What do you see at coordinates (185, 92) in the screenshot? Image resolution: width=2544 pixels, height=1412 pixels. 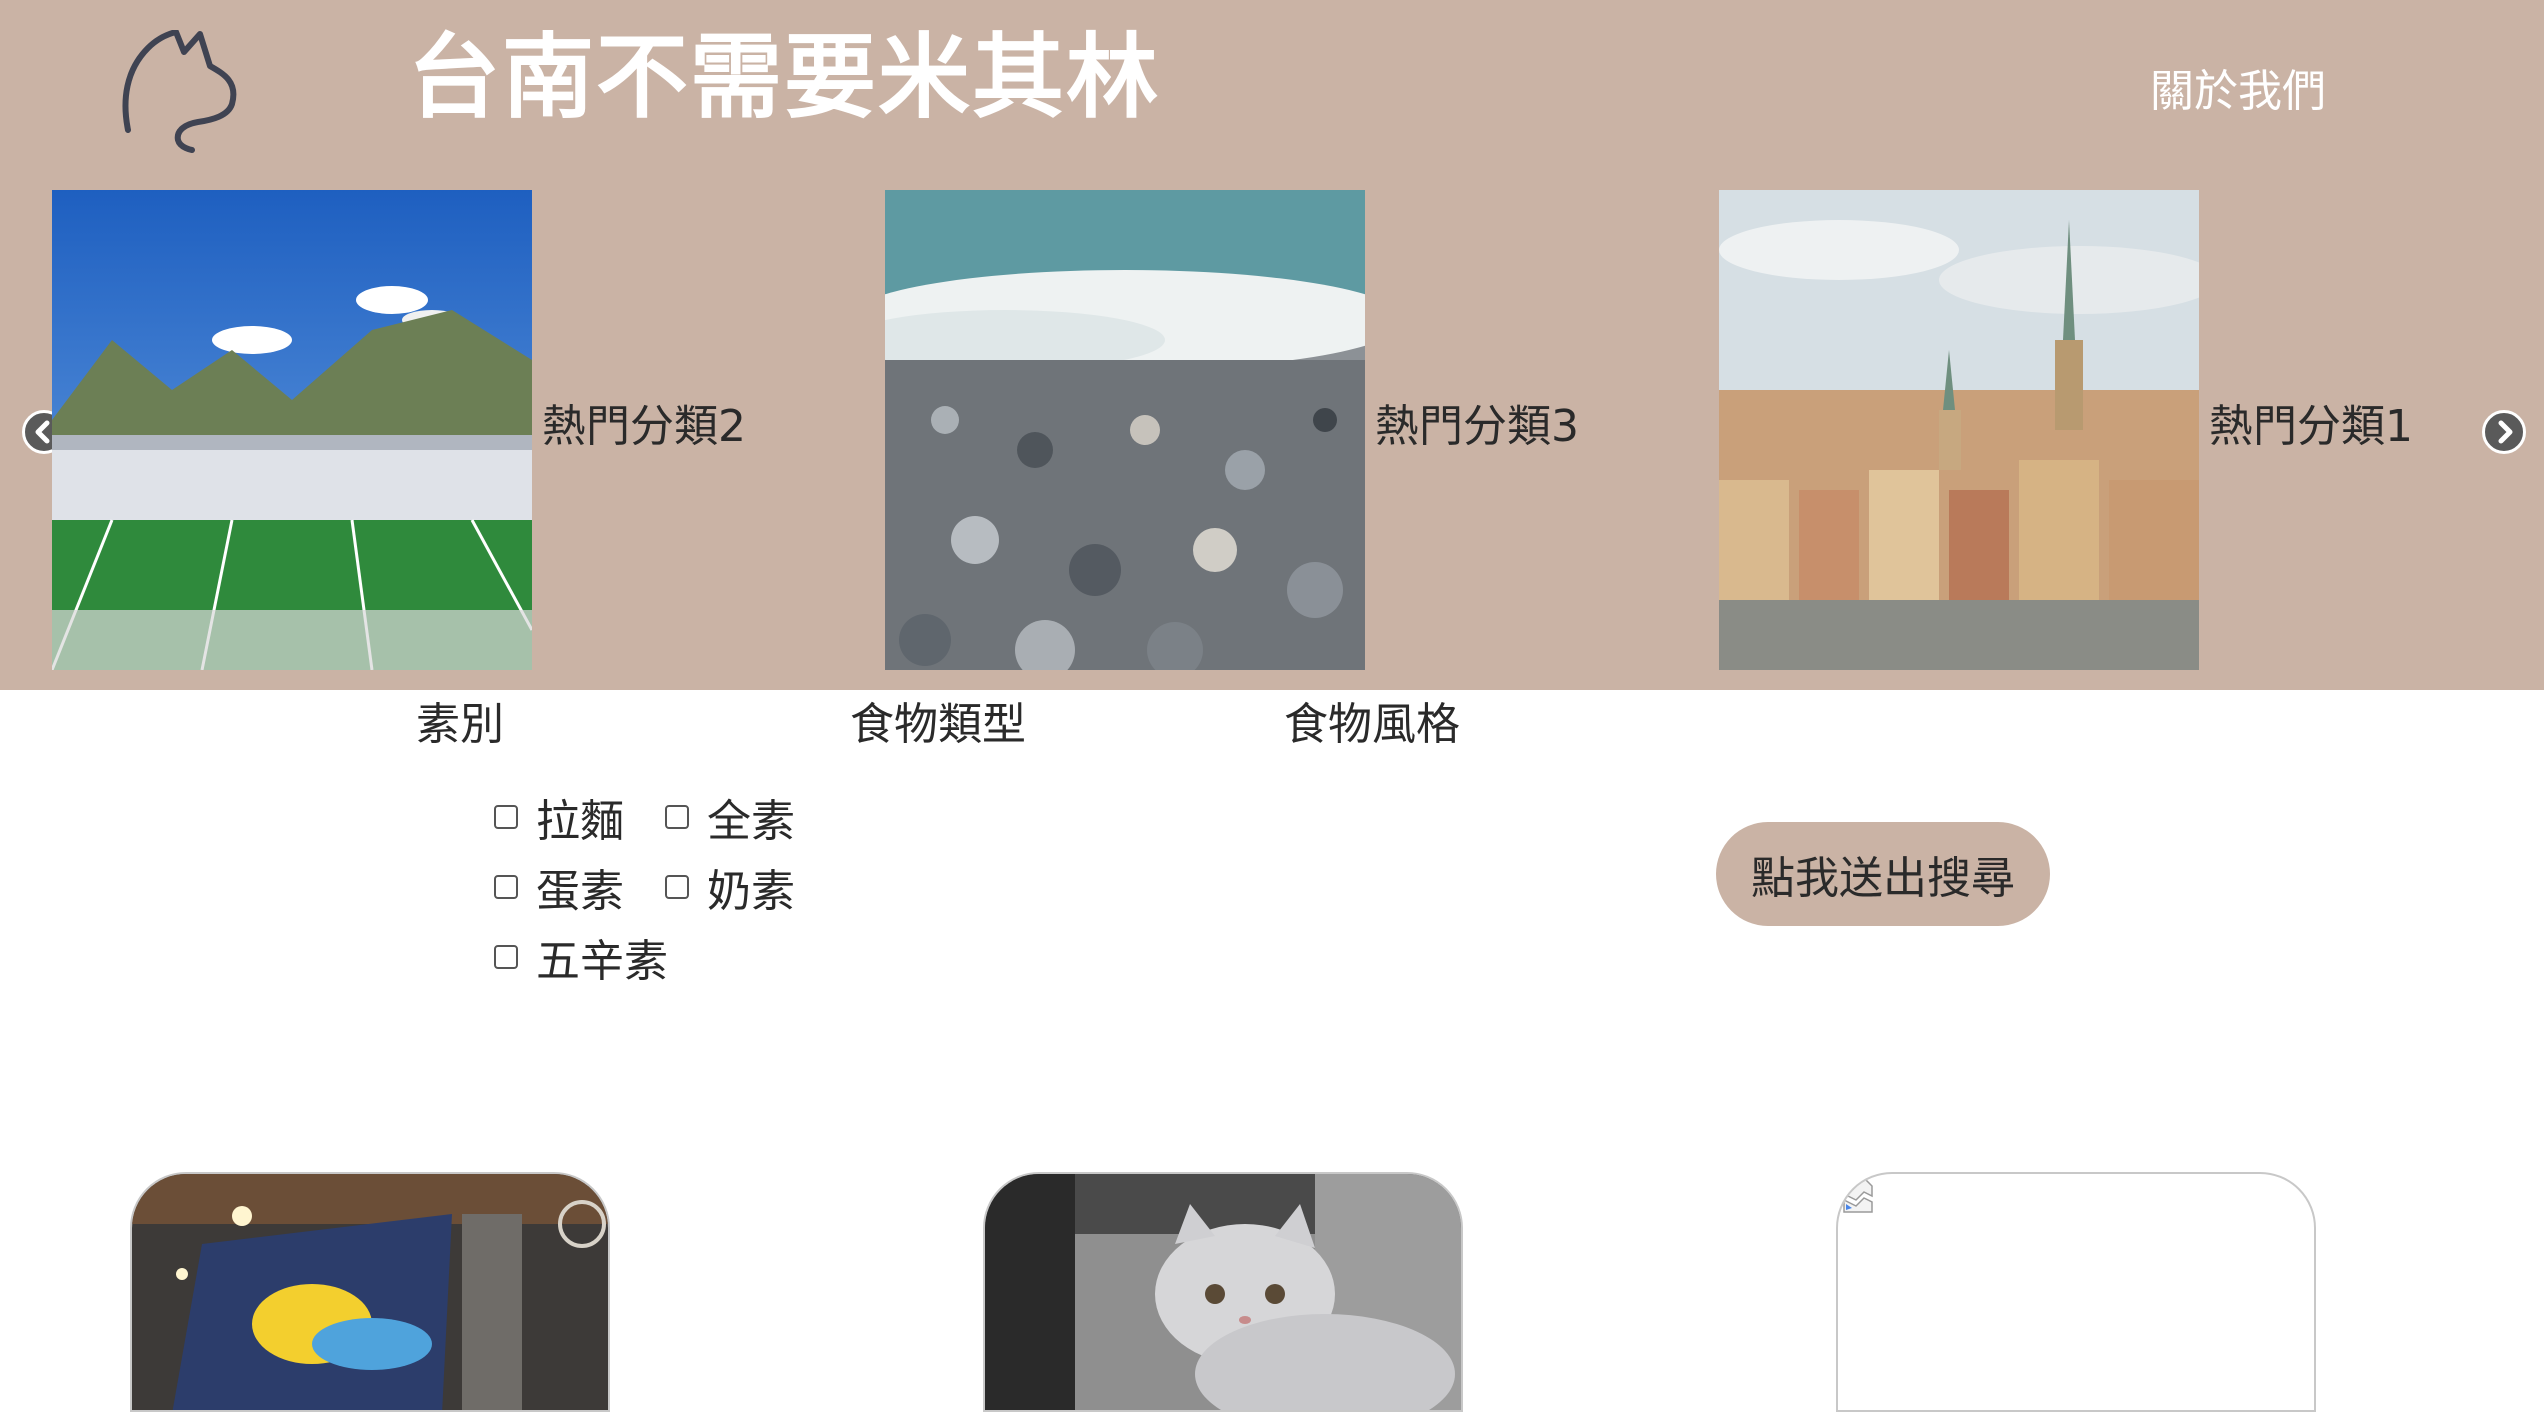 I see `cat-outline-icon` at bounding box center [185, 92].